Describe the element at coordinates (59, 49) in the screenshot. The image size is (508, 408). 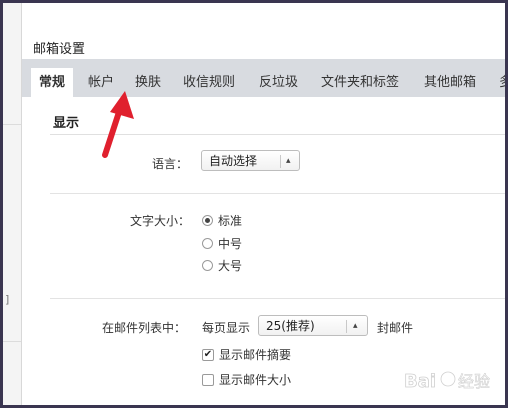
I see `dialog-title: 邮箱设置` at that location.